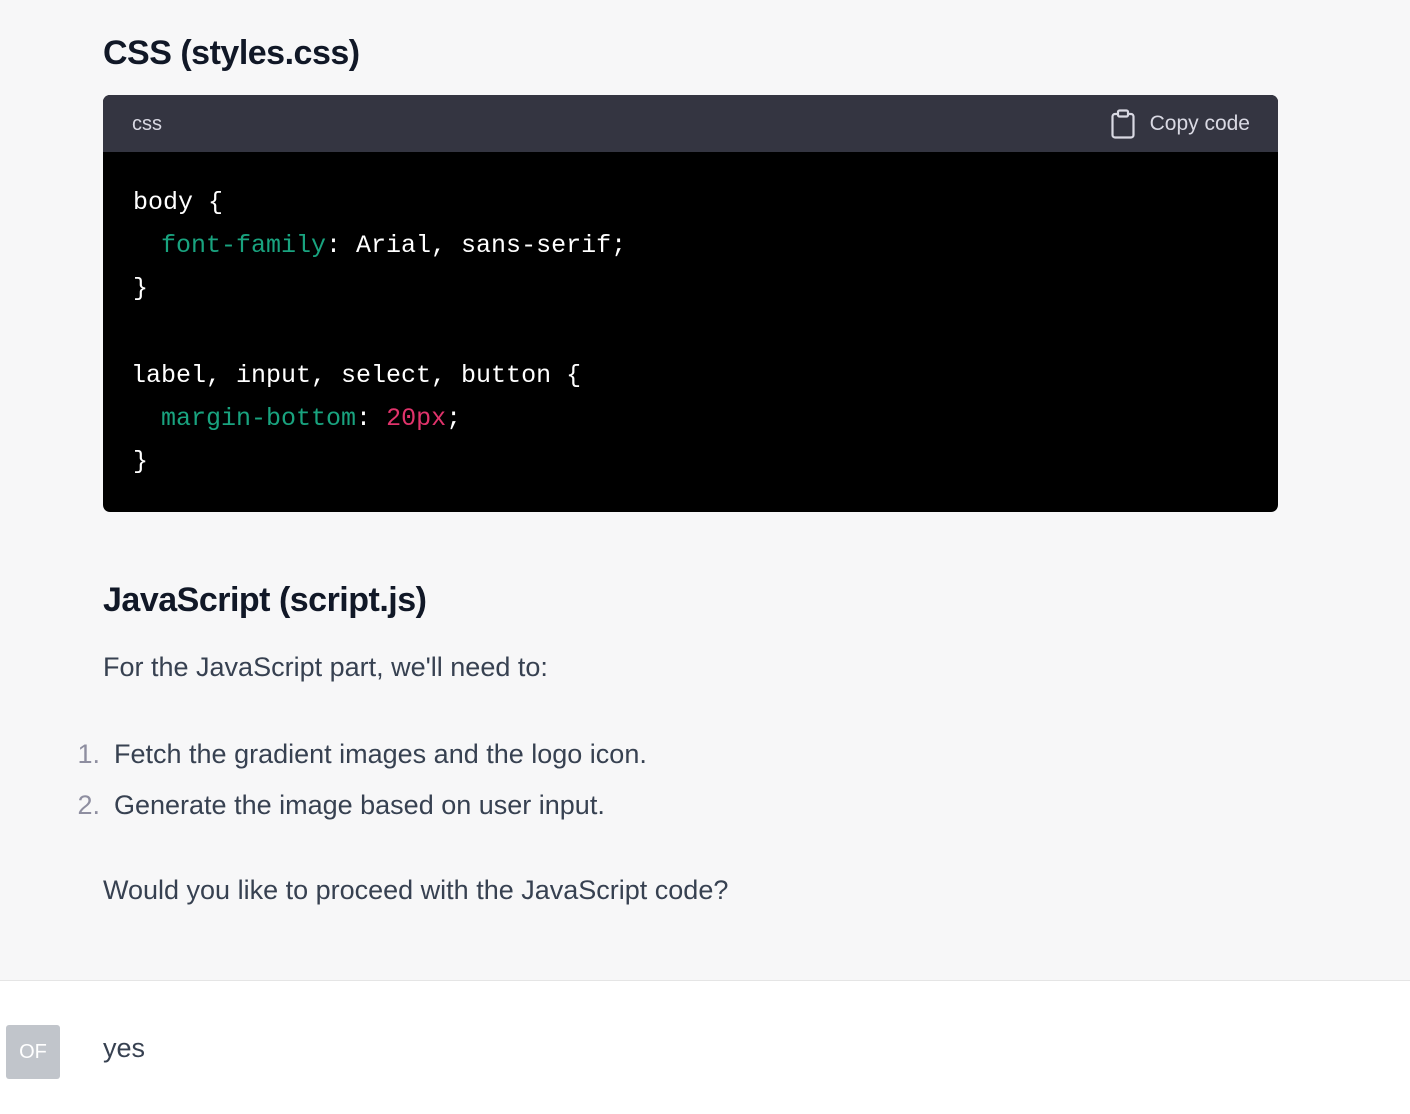 This screenshot has height=1114, width=1410. I want to click on code-line: label, input, select, button {, so click(356, 376).